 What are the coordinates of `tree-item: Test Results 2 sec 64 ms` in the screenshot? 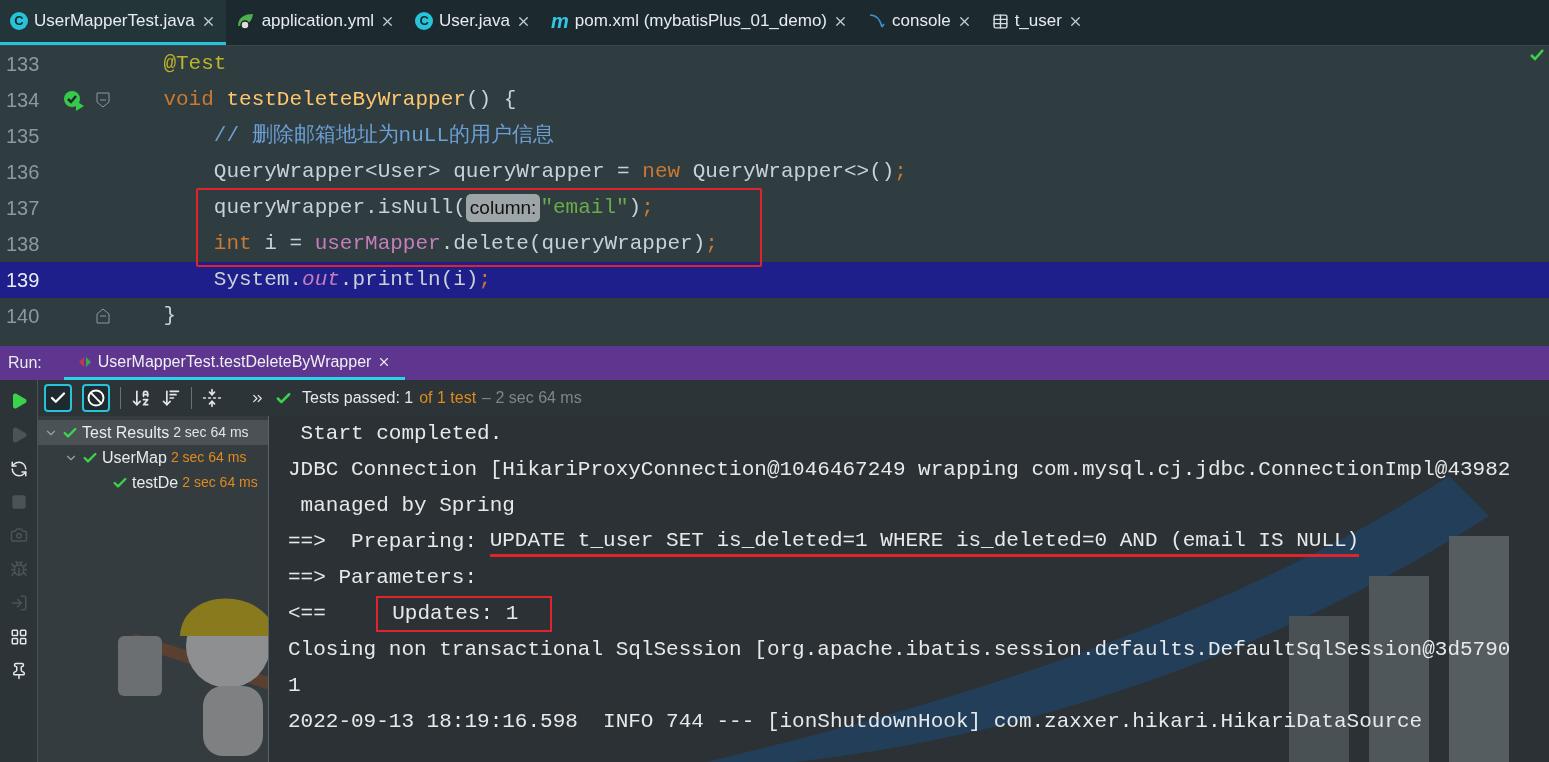 It's located at (153, 432).